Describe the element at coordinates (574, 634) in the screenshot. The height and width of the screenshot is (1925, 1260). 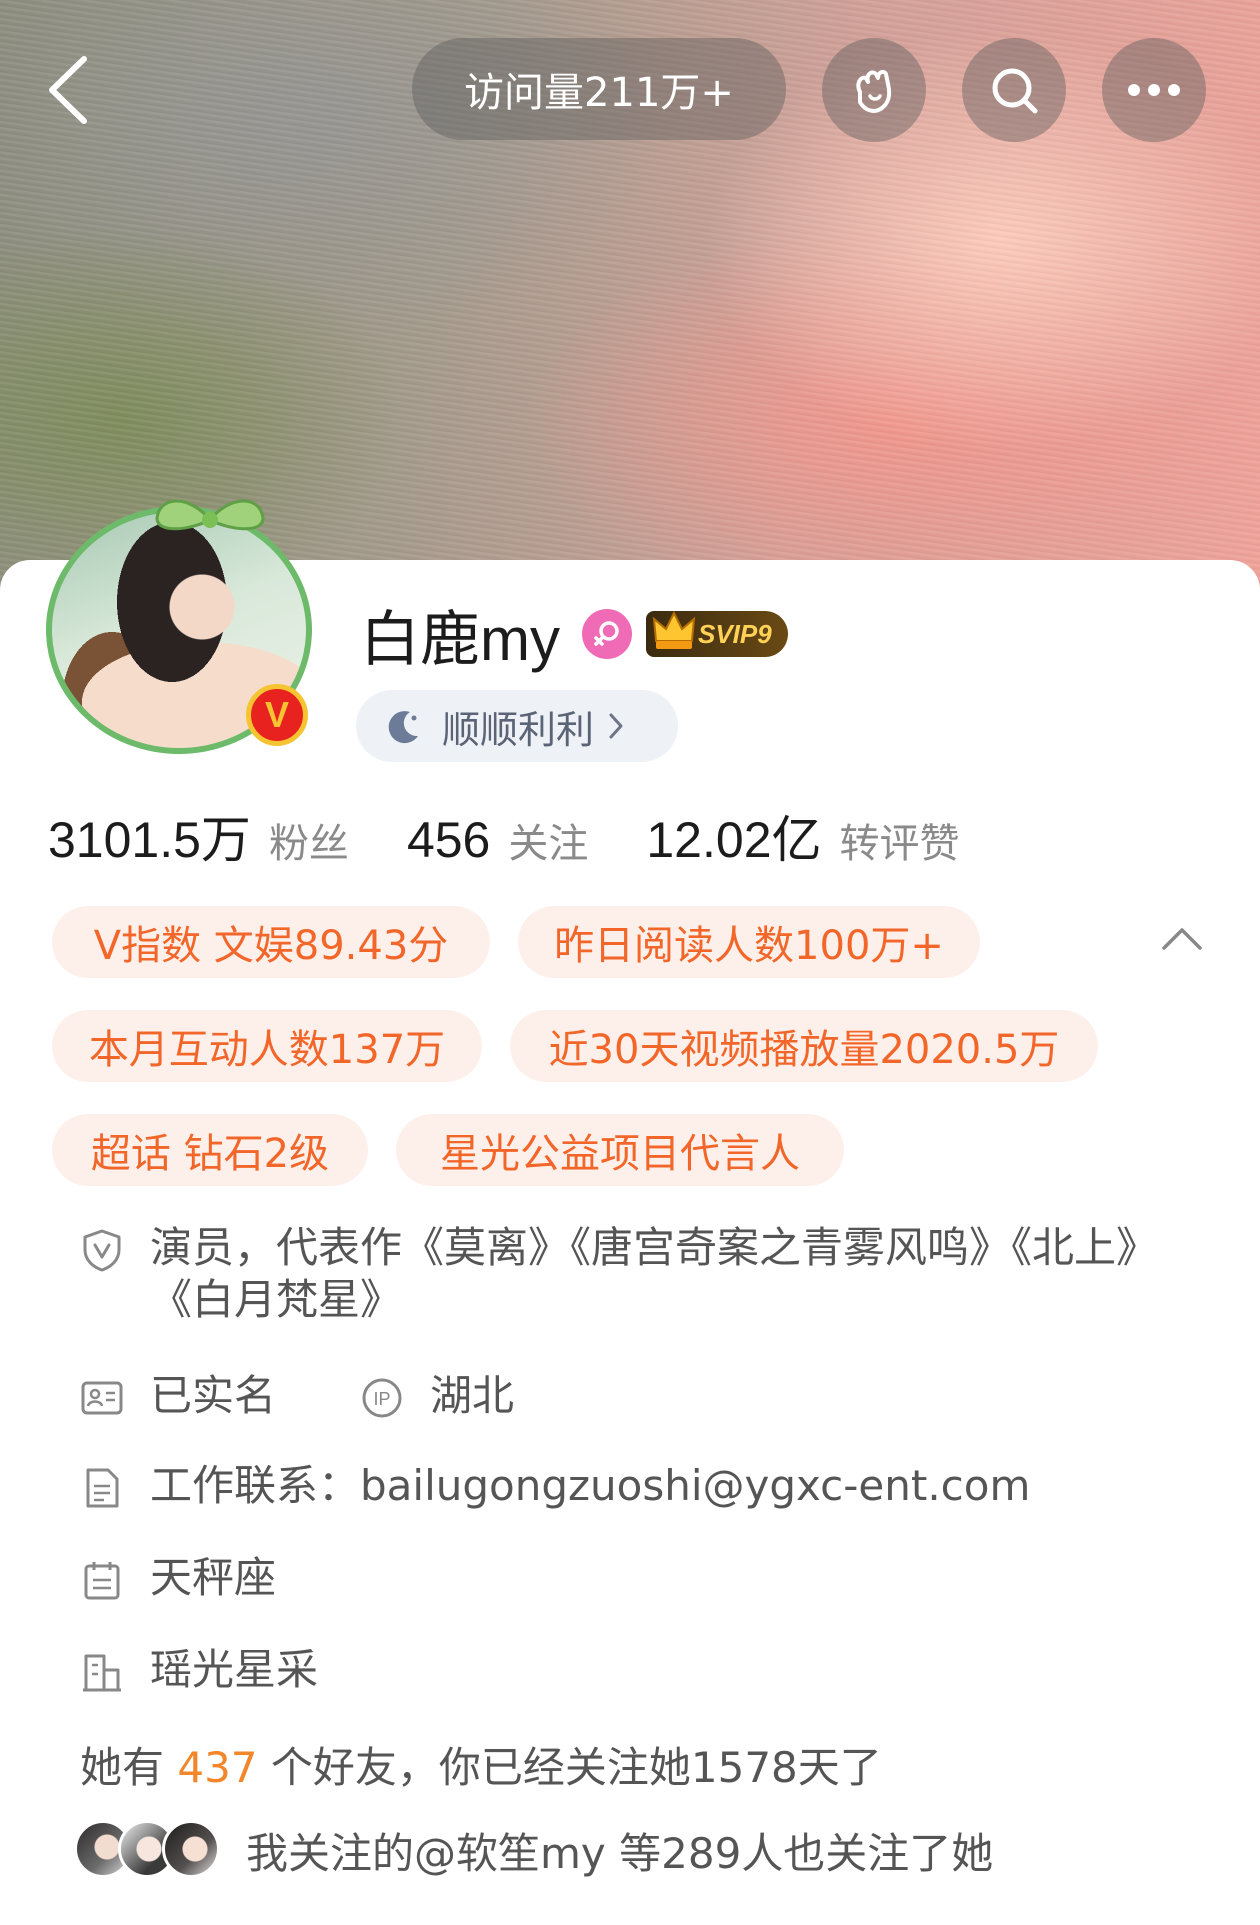
I see `name-row: 白鹿my SVIP9` at that location.